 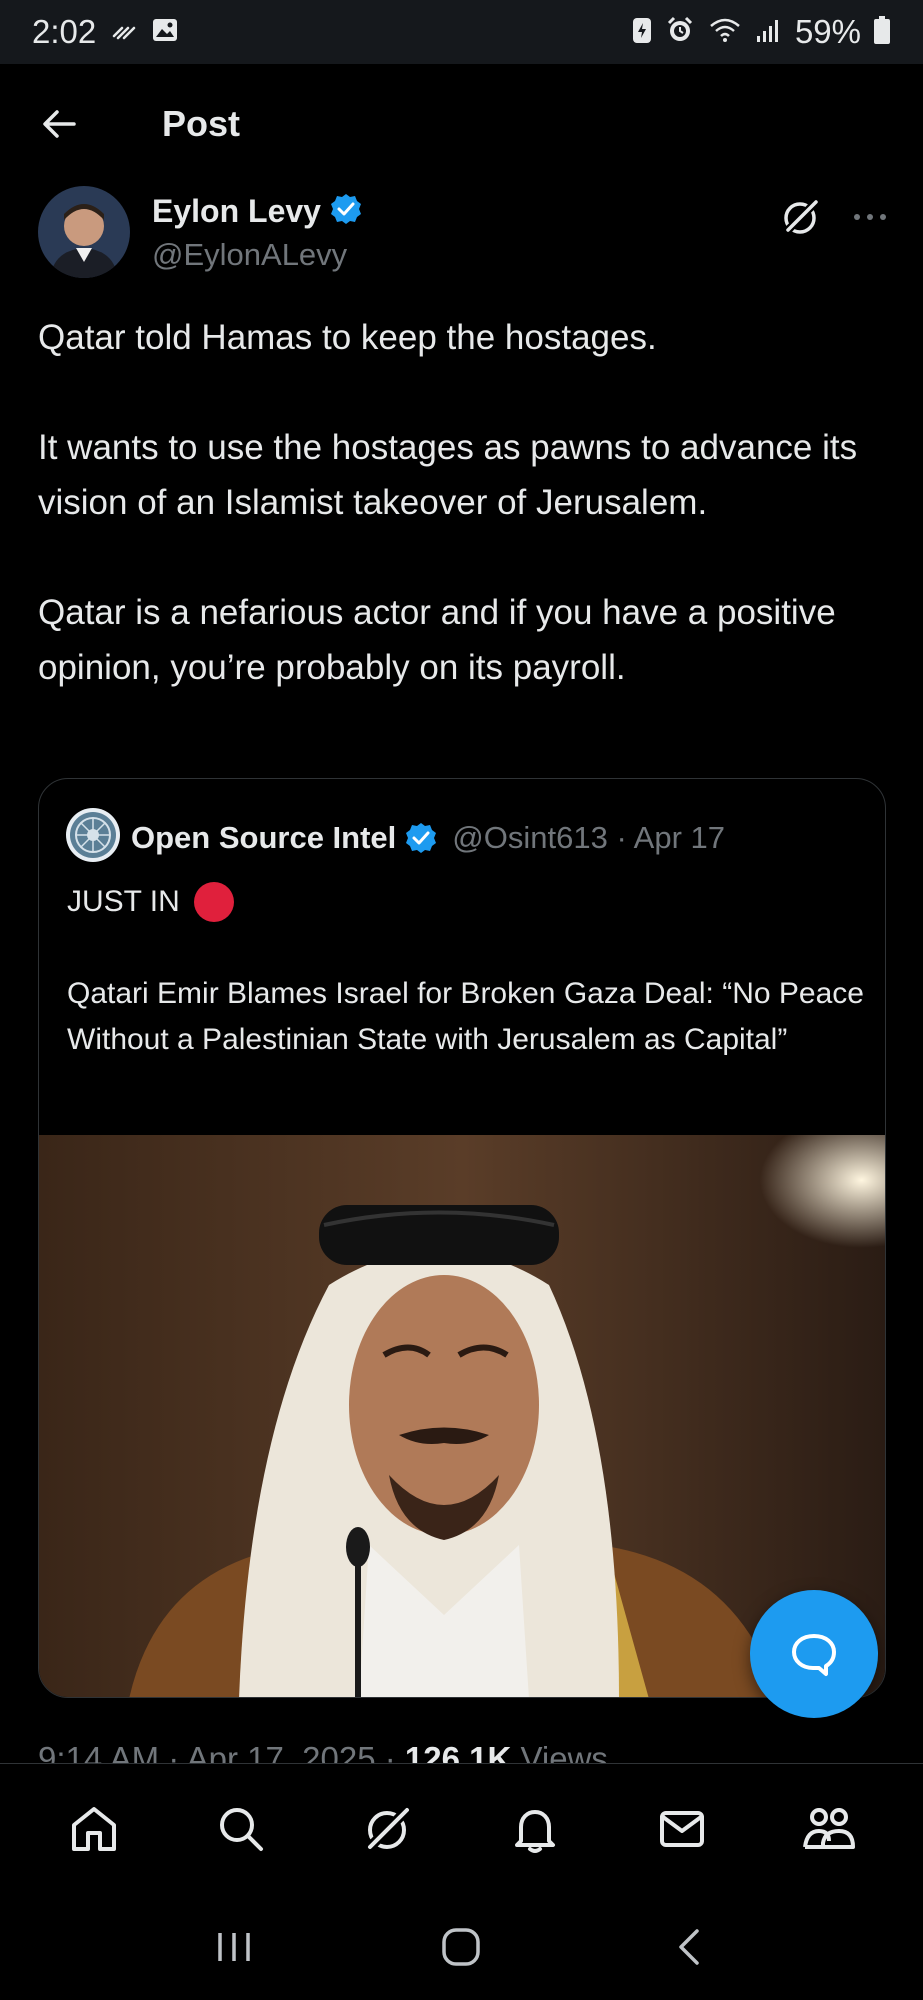 I want to click on nav-messages, so click(x=682, y=1829).